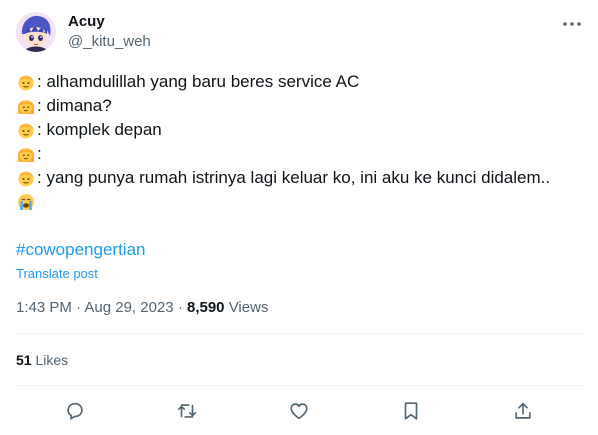 This screenshot has width=598, height=435. Describe the element at coordinates (39, 153) in the screenshot. I see `tweet-line-text: :` at that location.